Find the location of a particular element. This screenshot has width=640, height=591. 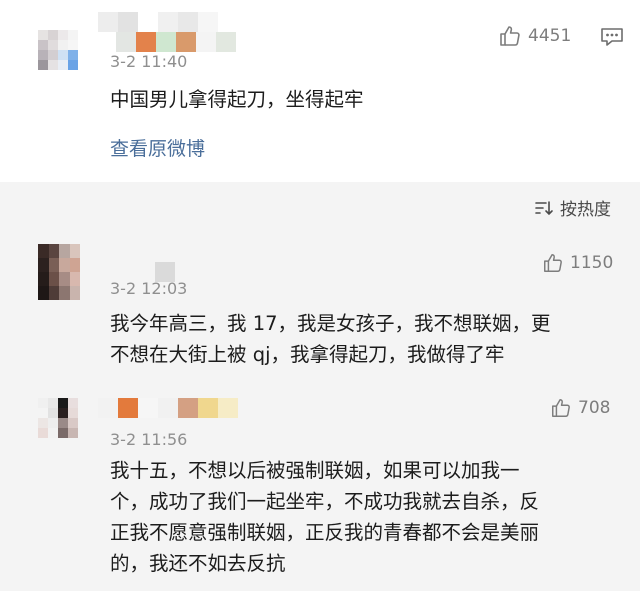

comment-text-line: 个，成功了我们一起坐牢，不成功我就去自杀，反 is located at coordinates (325, 501).